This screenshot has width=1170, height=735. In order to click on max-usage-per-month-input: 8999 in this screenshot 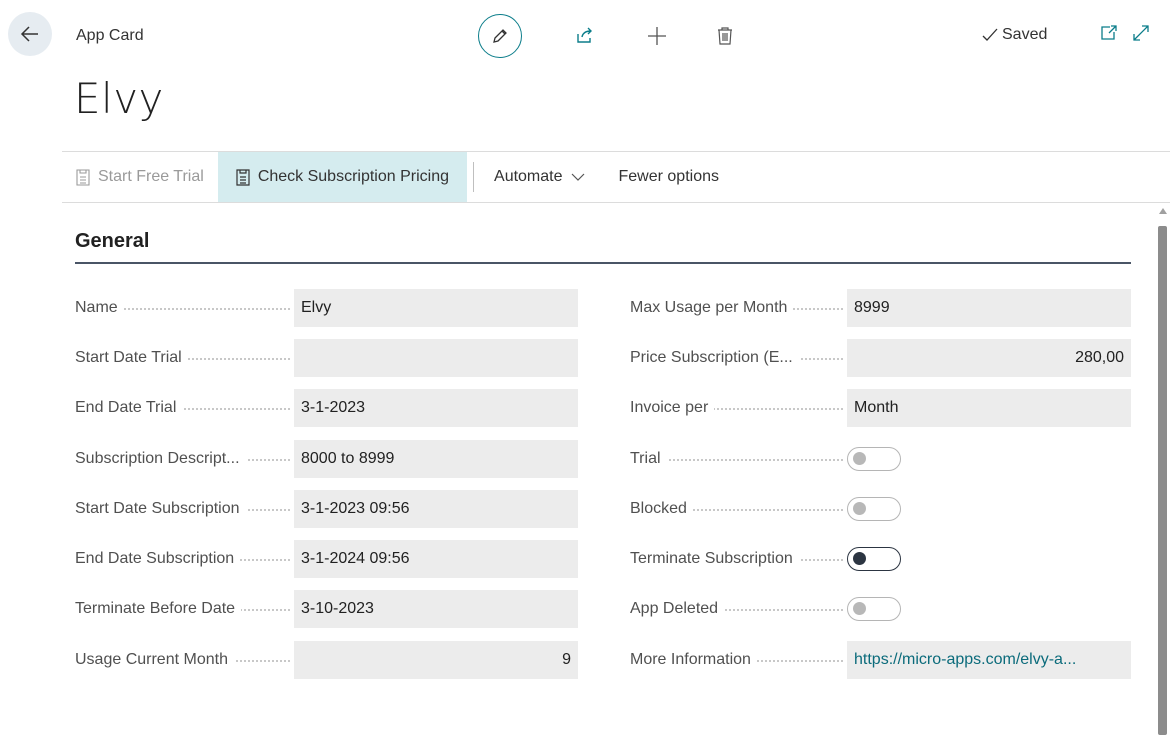, I will do `click(989, 308)`.